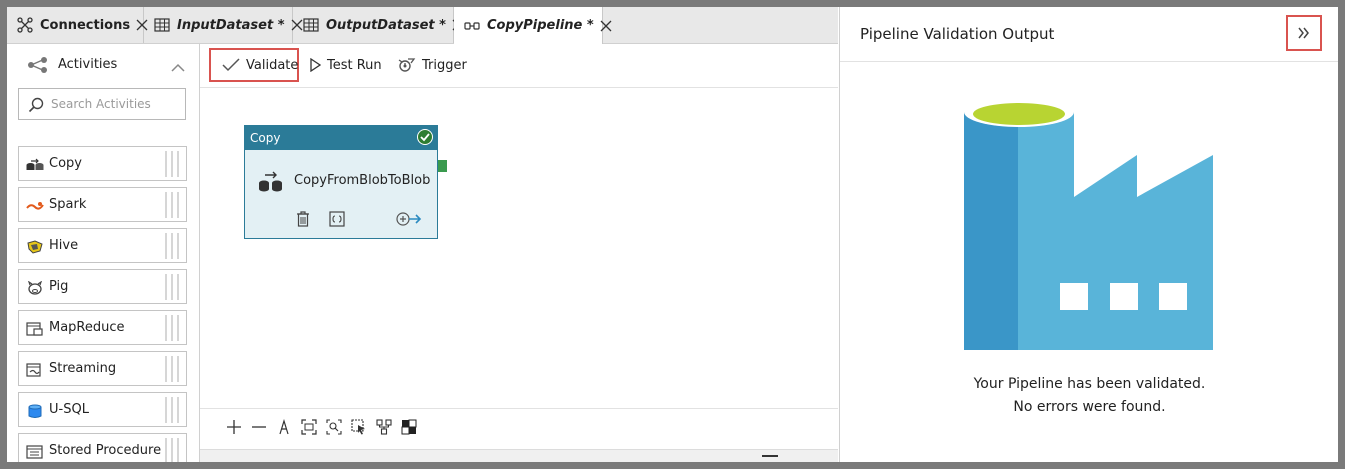  What do you see at coordinates (34, 451) in the screenshot?
I see `stored-procedure-icon` at bounding box center [34, 451].